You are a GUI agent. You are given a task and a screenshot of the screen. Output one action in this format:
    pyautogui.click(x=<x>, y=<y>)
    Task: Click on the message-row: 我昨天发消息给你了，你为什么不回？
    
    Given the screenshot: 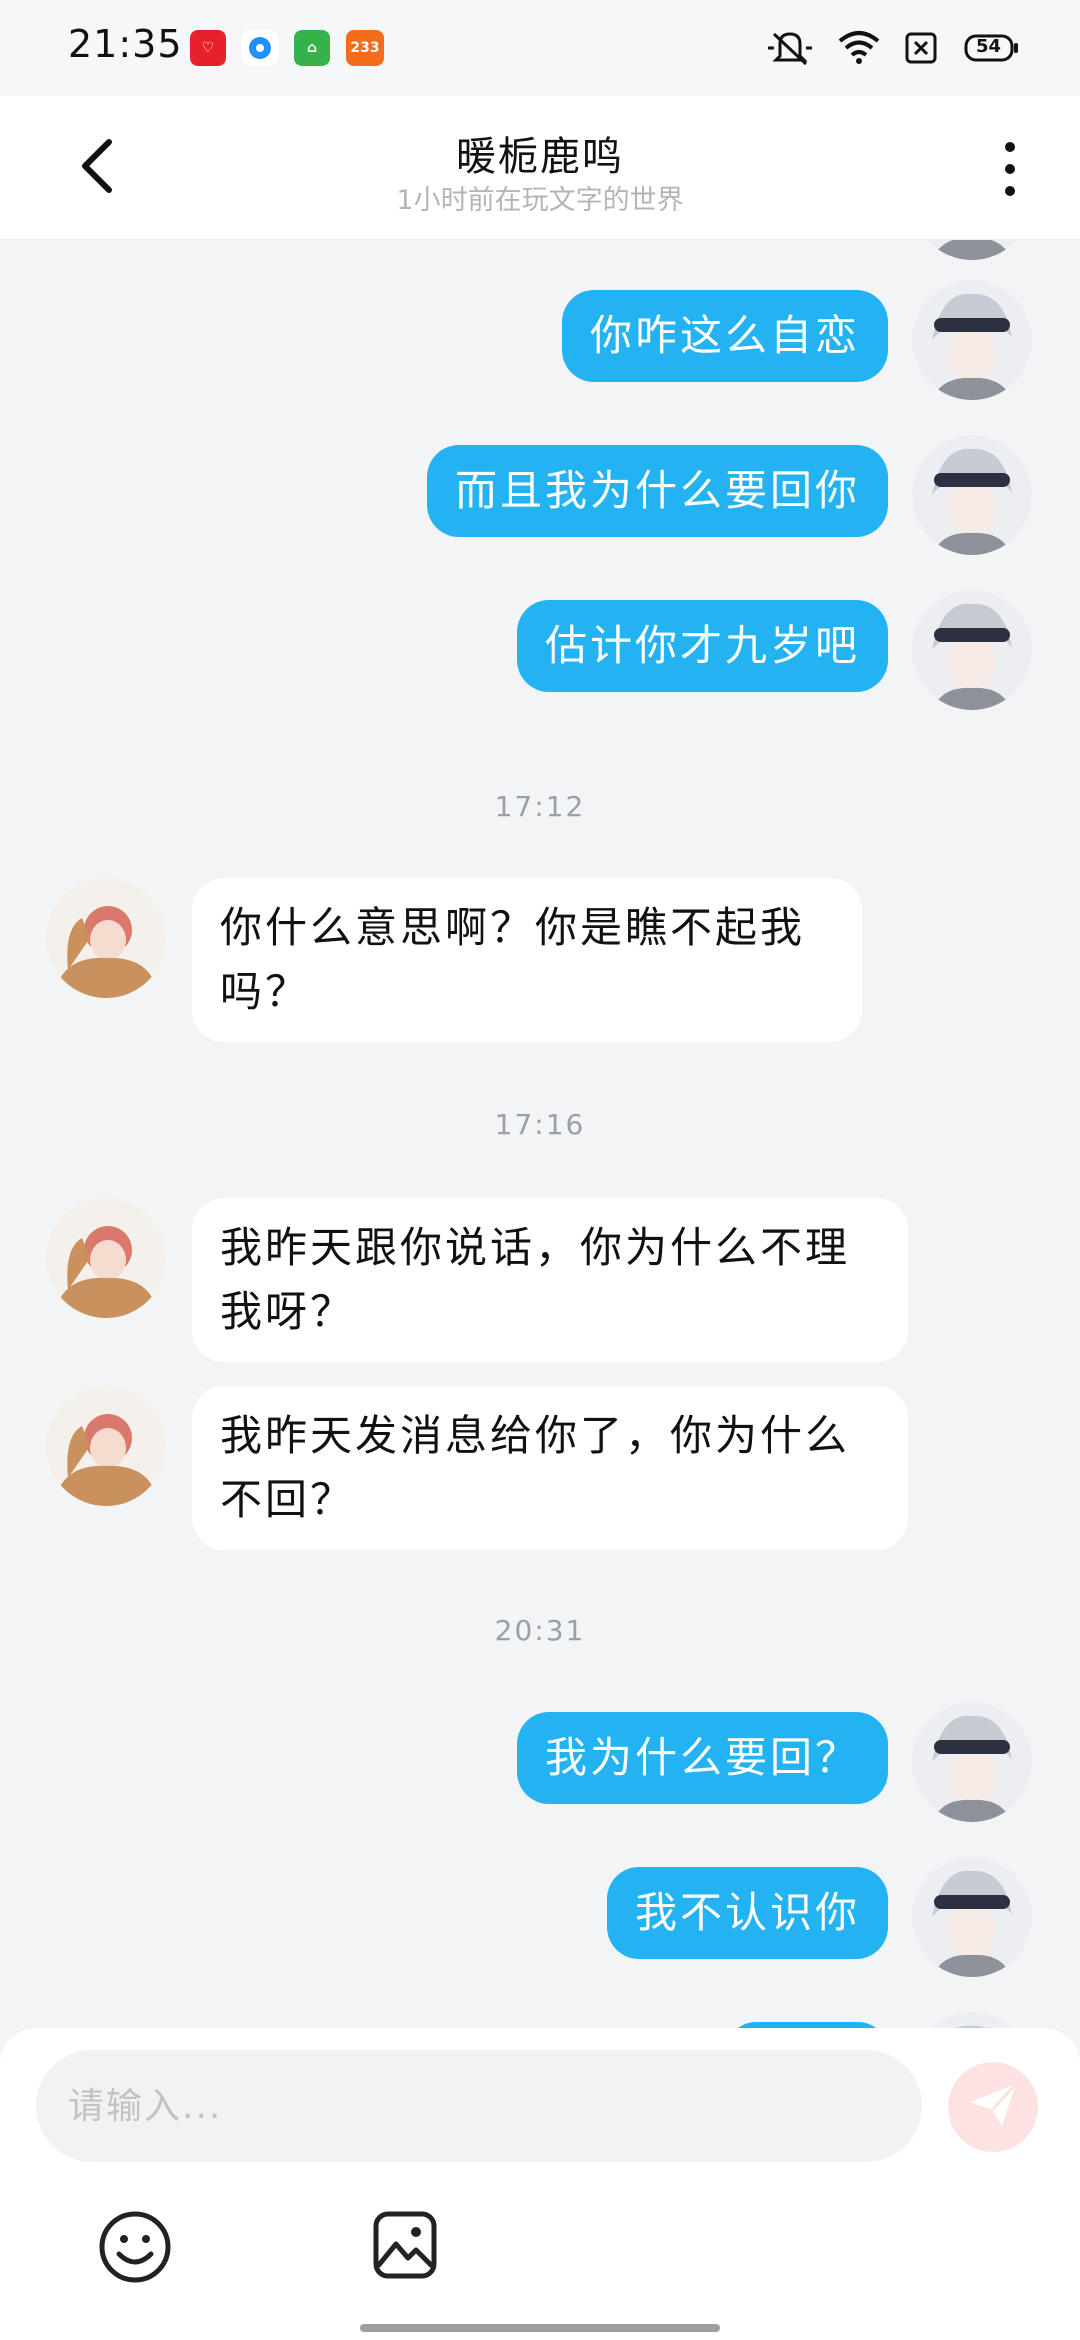 What is the action you would take?
    pyautogui.click(x=540, y=1468)
    